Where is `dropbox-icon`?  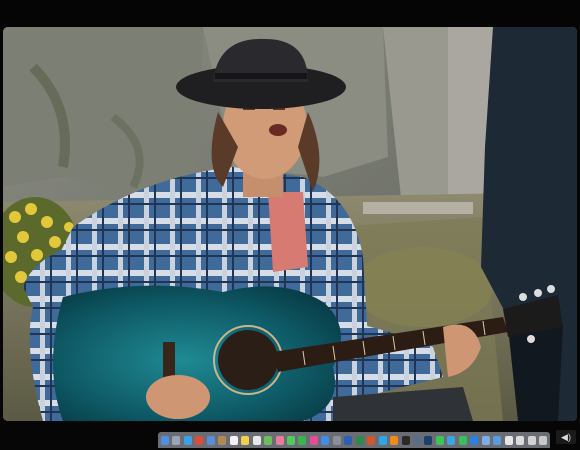
dropbox-icon is located at coordinates (474, 440).